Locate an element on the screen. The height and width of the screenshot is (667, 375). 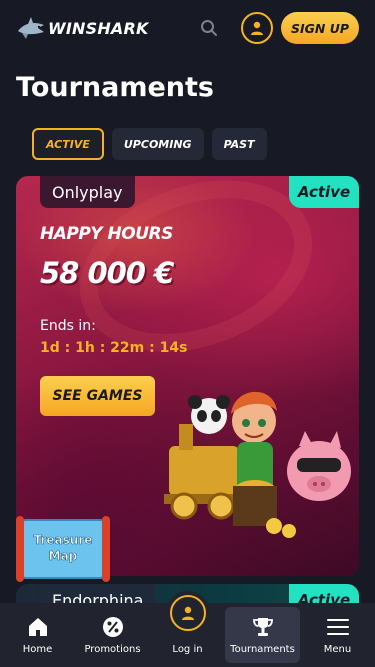
nav-home: Home is located at coordinates (37, 635).